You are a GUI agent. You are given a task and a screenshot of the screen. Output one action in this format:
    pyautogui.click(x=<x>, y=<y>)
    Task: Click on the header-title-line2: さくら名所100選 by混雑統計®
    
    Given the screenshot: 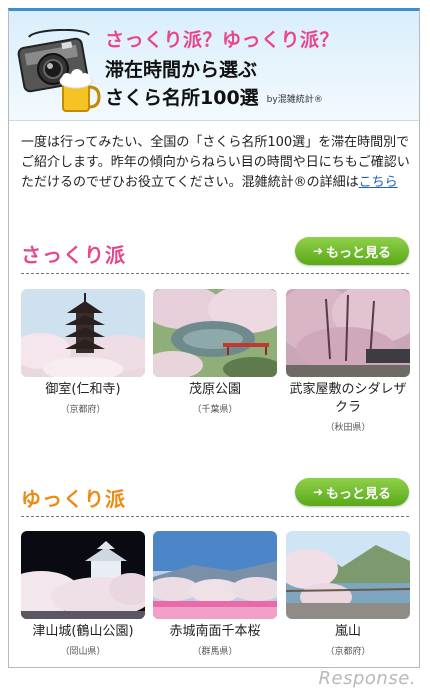 What is the action you would take?
    pyautogui.click(x=214, y=96)
    